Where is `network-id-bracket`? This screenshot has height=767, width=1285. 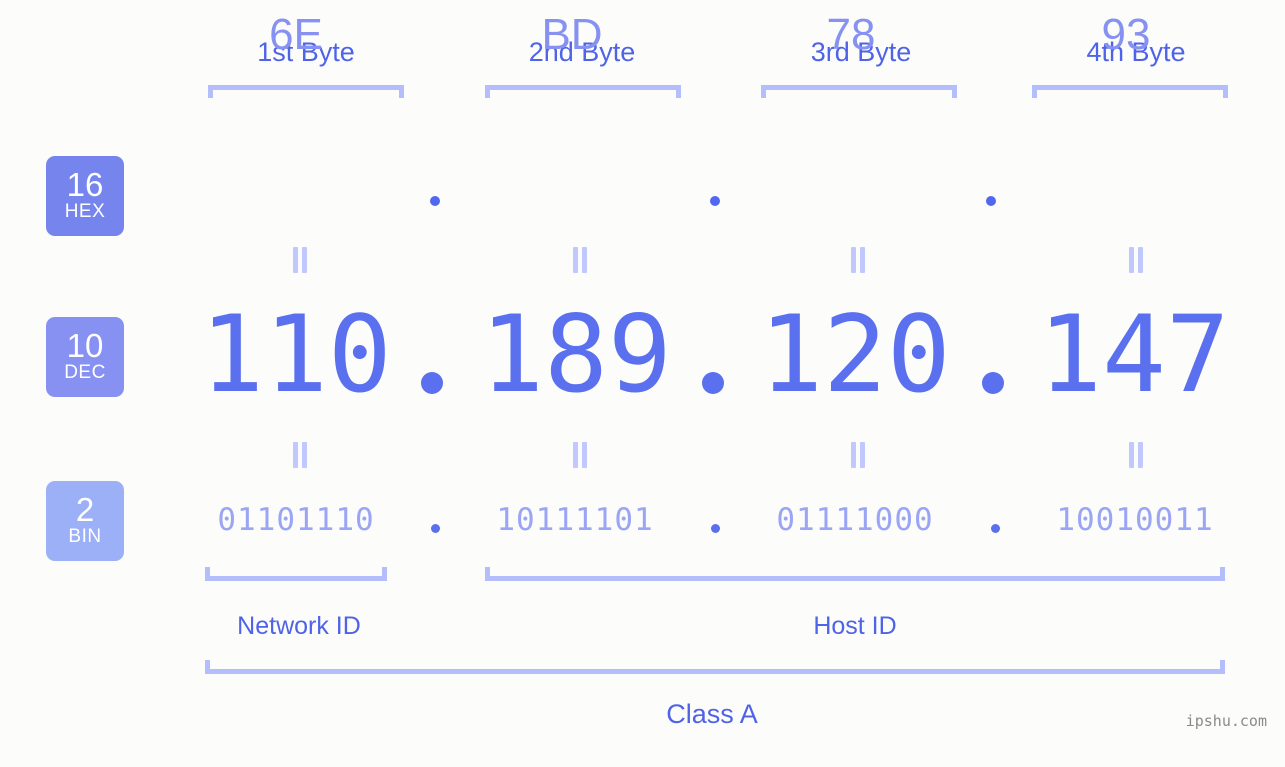
network-id-bracket is located at coordinates (296, 574).